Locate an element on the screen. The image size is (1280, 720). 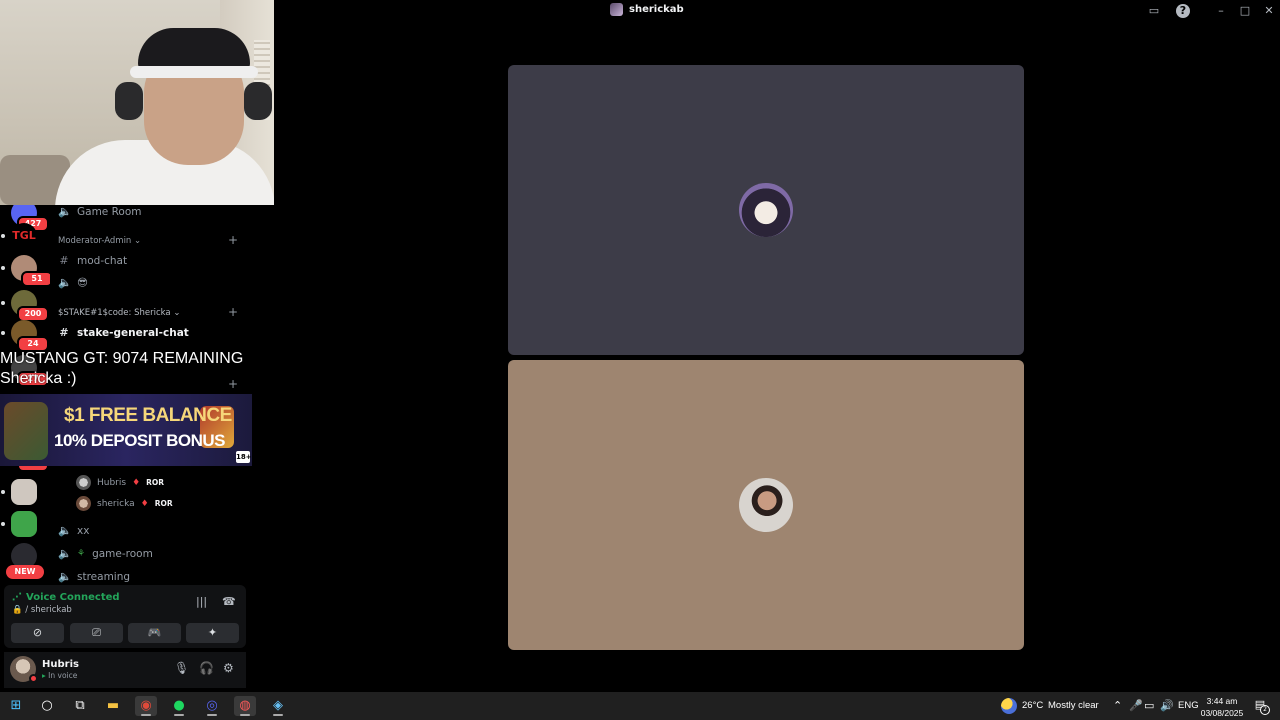
server-icon: 200 is located at coordinates (25, 306).